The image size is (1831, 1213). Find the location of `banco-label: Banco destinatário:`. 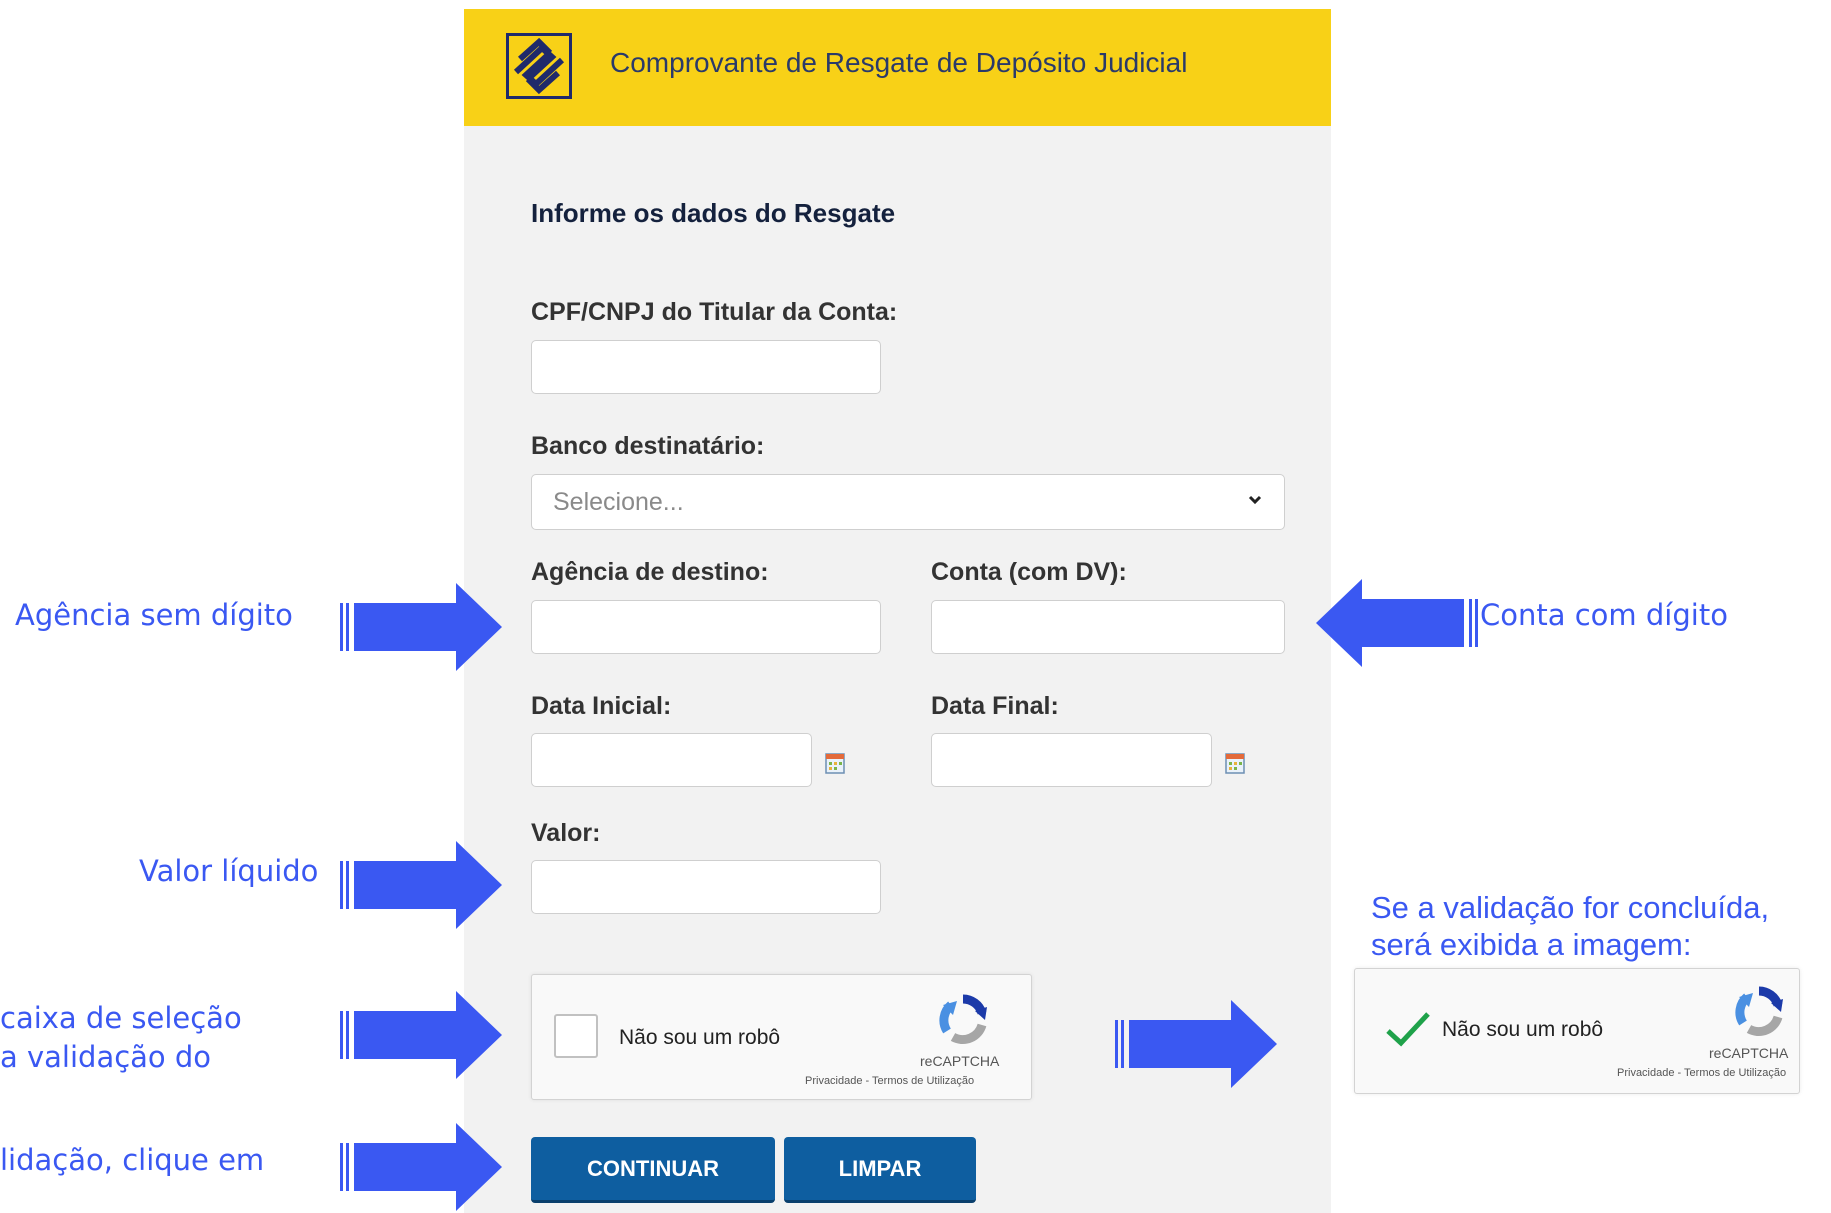

banco-label: Banco destinatário: is located at coordinates (648, 446).